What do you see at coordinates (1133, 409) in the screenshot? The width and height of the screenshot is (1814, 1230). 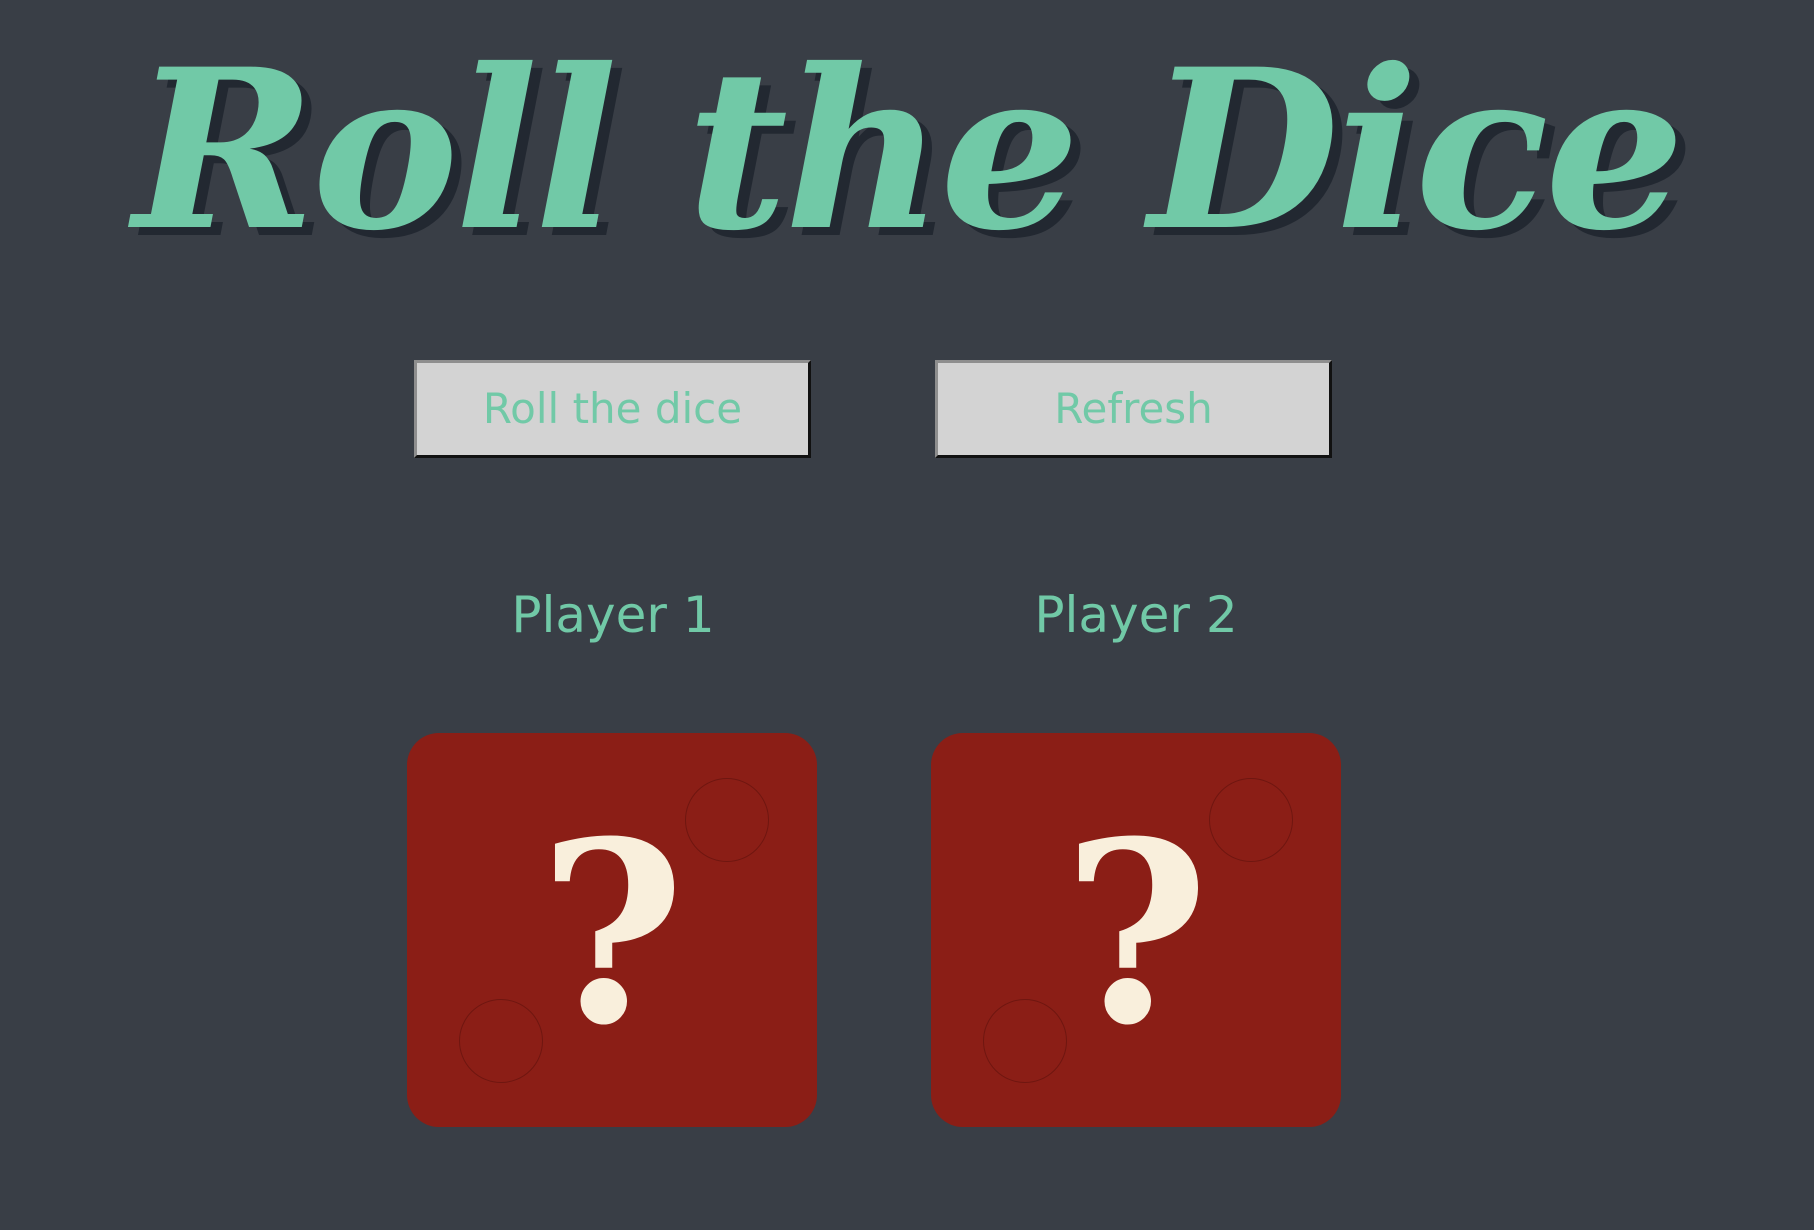 I see `refresh-button: Refresh` at bounding box center [1133, 409].